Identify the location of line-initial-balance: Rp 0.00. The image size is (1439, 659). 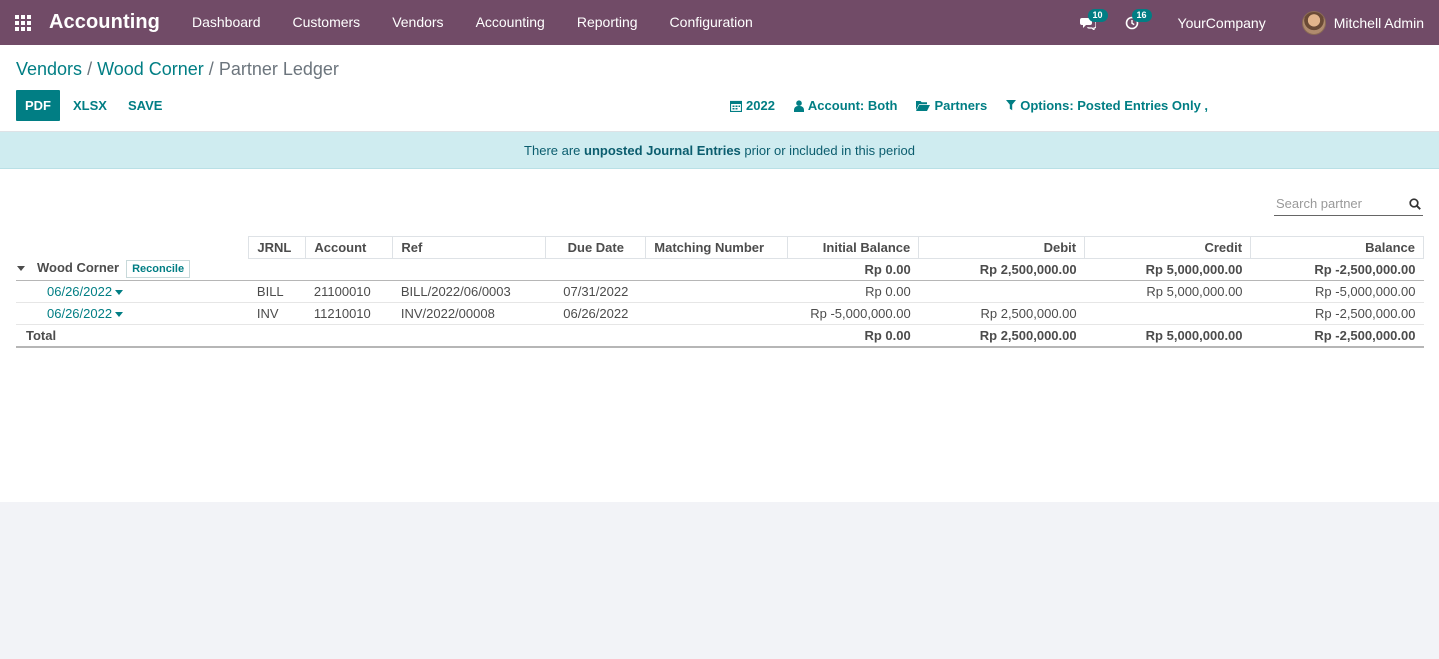
(853, 291).